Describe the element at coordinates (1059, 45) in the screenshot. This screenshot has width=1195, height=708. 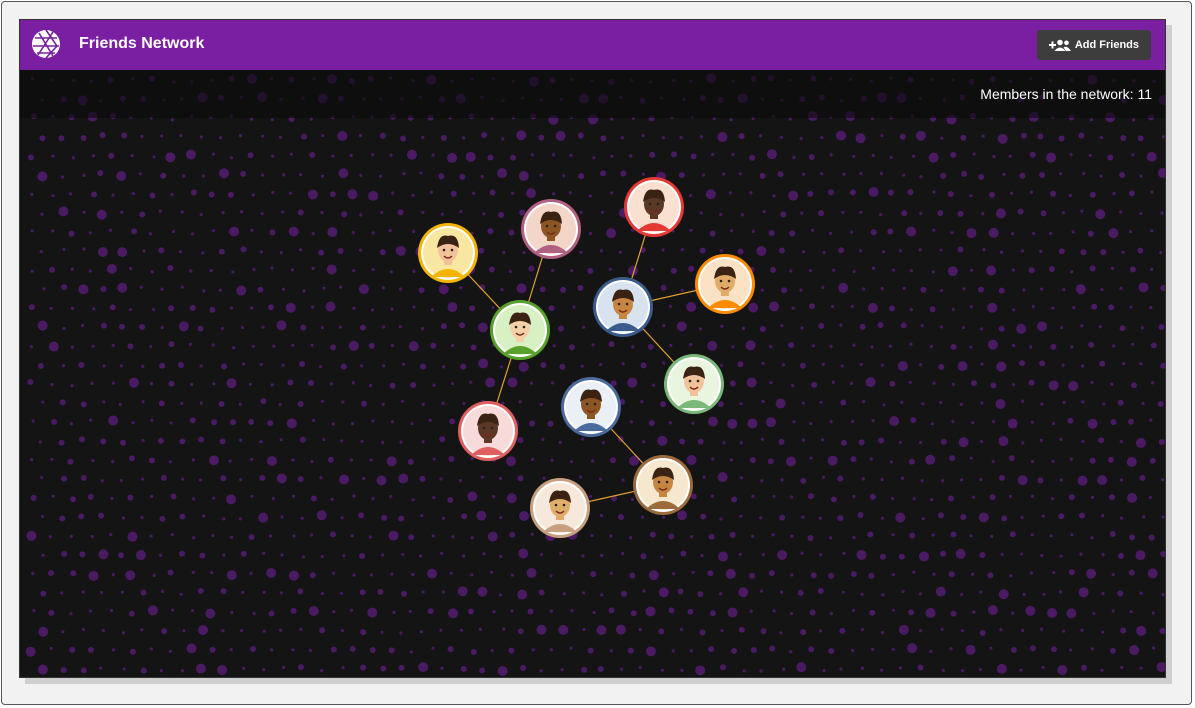
I see `add-people-icon` at that location.